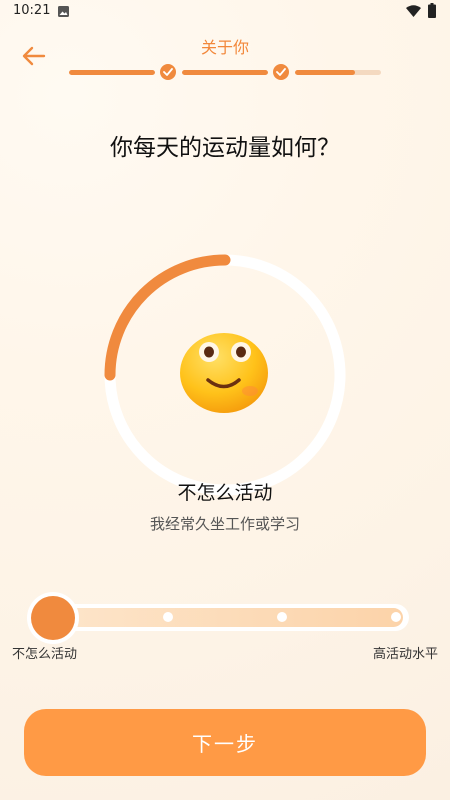 The image size is (450, 800). I want to click on slider-max-label: 高活动水平, so click(405, 654).